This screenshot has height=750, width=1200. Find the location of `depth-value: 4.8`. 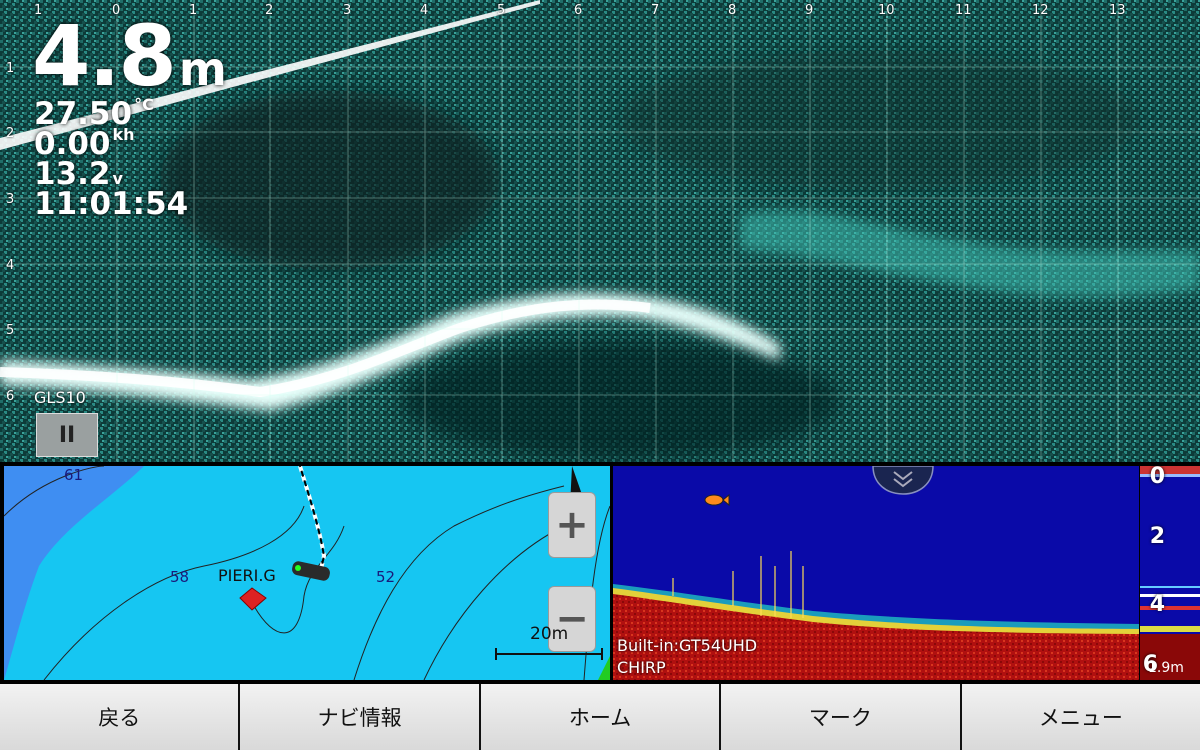

depth-value: 4.8 is located at coordinates (104, 56).